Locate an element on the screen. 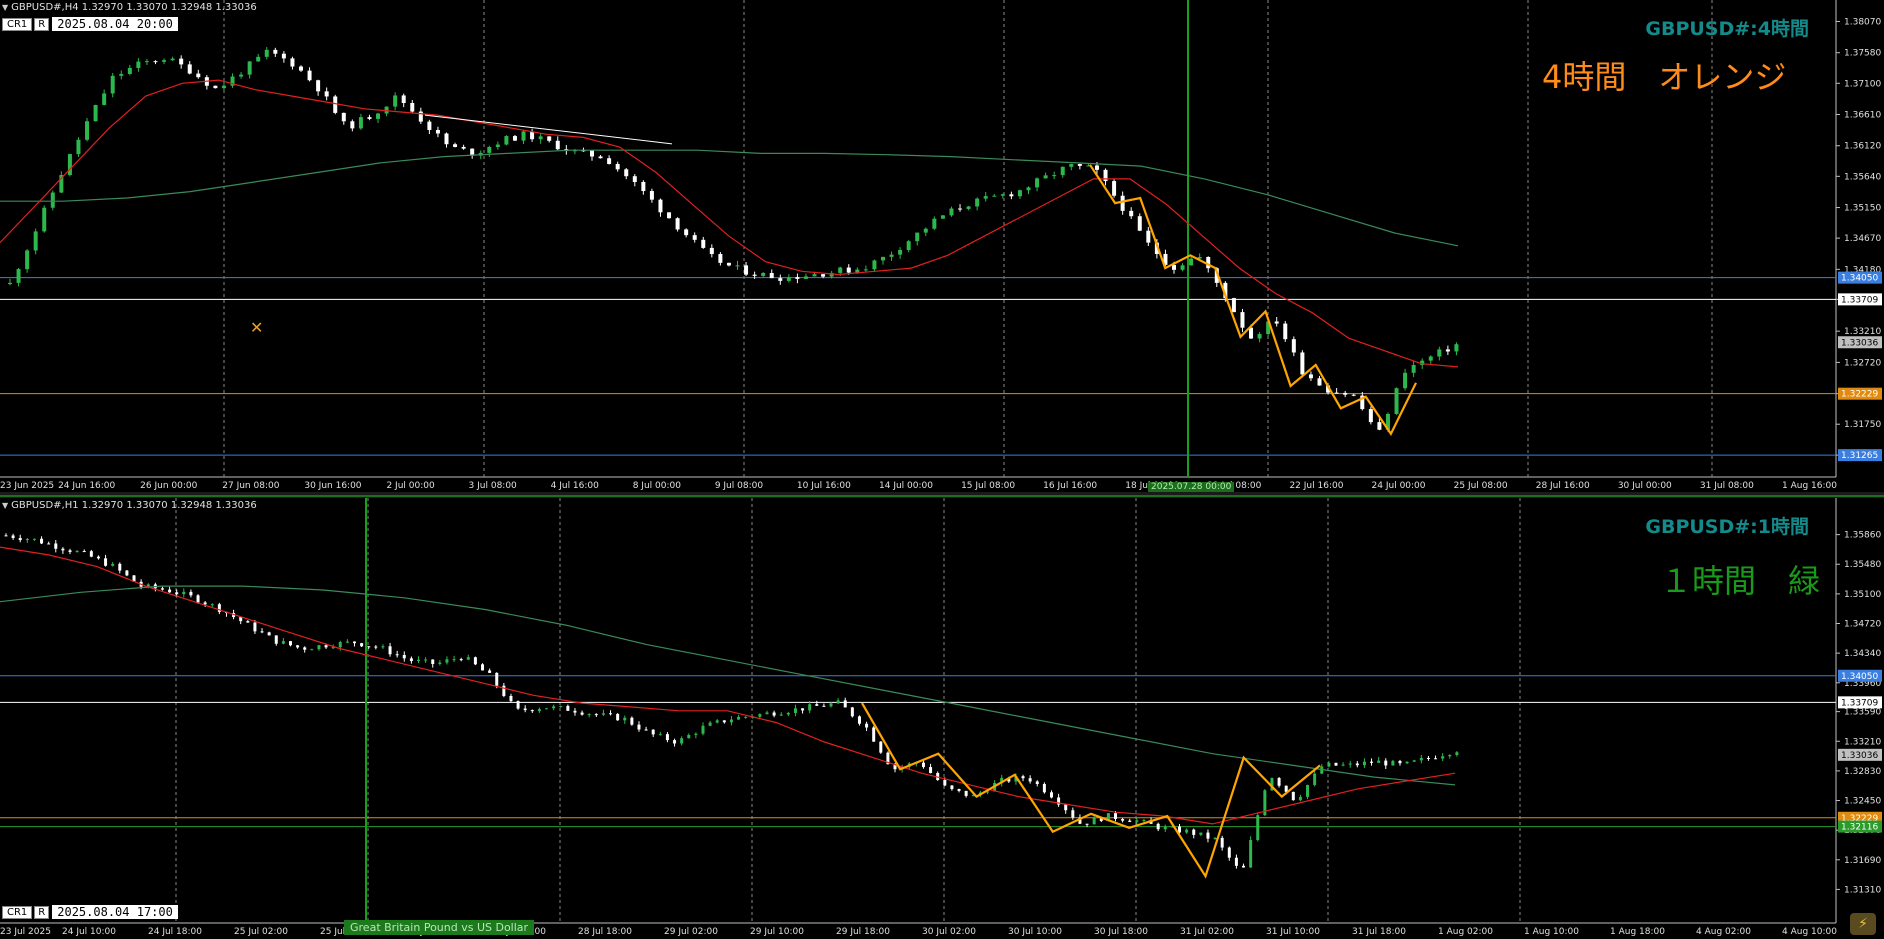 Image resolution: width=1884 pixels, height=939 pixels. y-tick-label: 1.36120 is located at coordinates (1862, 147).